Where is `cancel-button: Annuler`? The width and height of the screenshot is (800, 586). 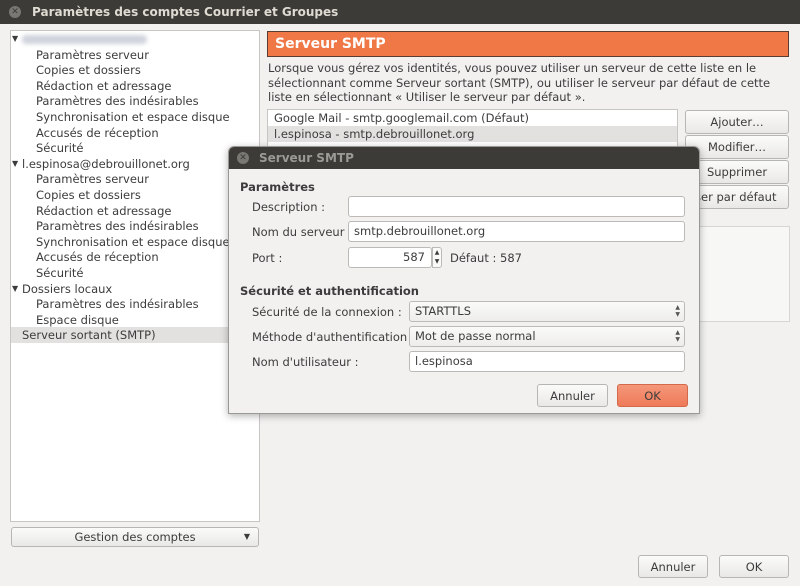 cancel-button: Annuler is located at coordinates (673, 566).